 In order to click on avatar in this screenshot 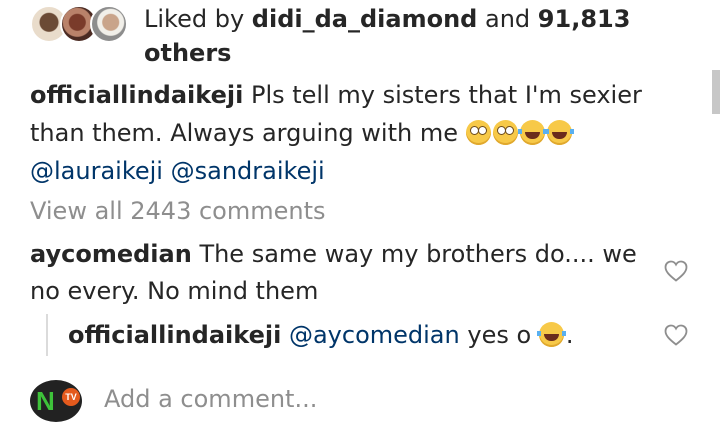, I will do `click(109, 24)`.